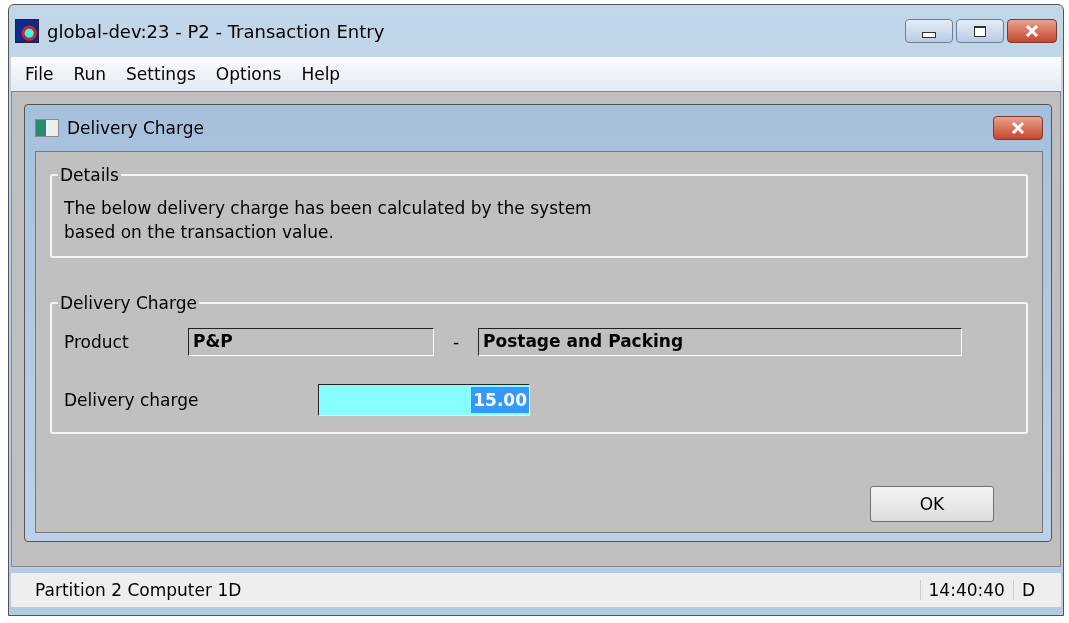 The width and height of the screenshot is (1069, 623). I want to click on dialog-title: Delivery Charge, so click(136, 128).